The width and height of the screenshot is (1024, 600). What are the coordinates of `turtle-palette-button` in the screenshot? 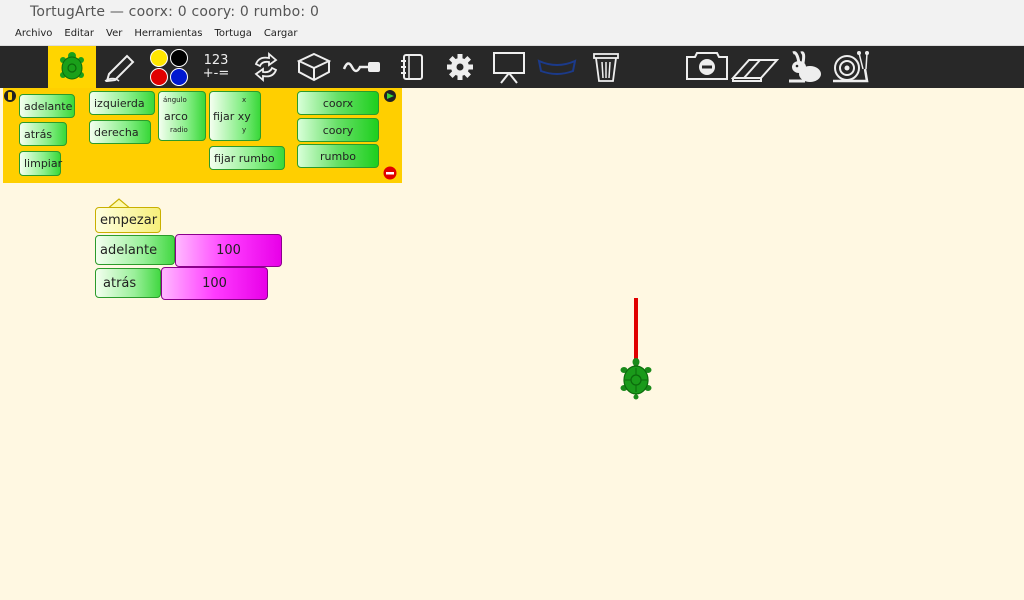 It's located at (72, 67).